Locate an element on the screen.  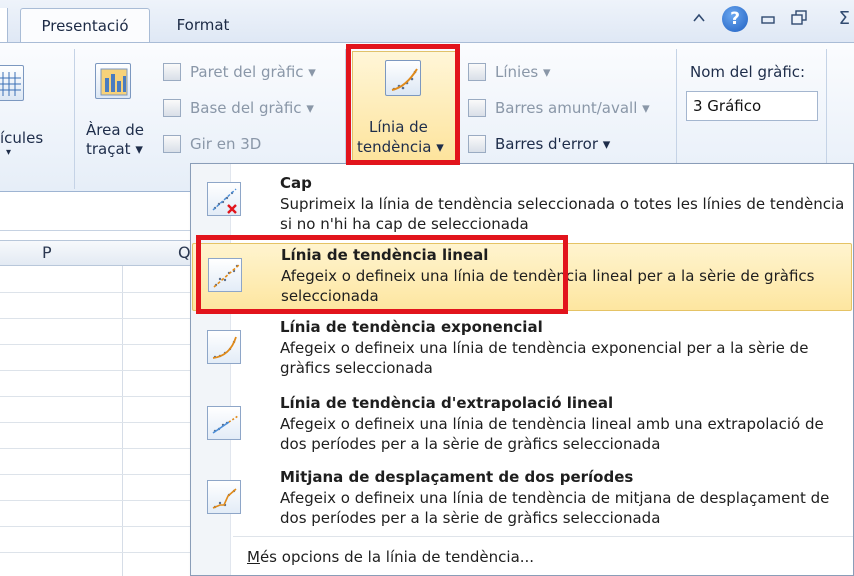
menu-item-title: Línia de tendència lineal is located at coordinates (385, 255).